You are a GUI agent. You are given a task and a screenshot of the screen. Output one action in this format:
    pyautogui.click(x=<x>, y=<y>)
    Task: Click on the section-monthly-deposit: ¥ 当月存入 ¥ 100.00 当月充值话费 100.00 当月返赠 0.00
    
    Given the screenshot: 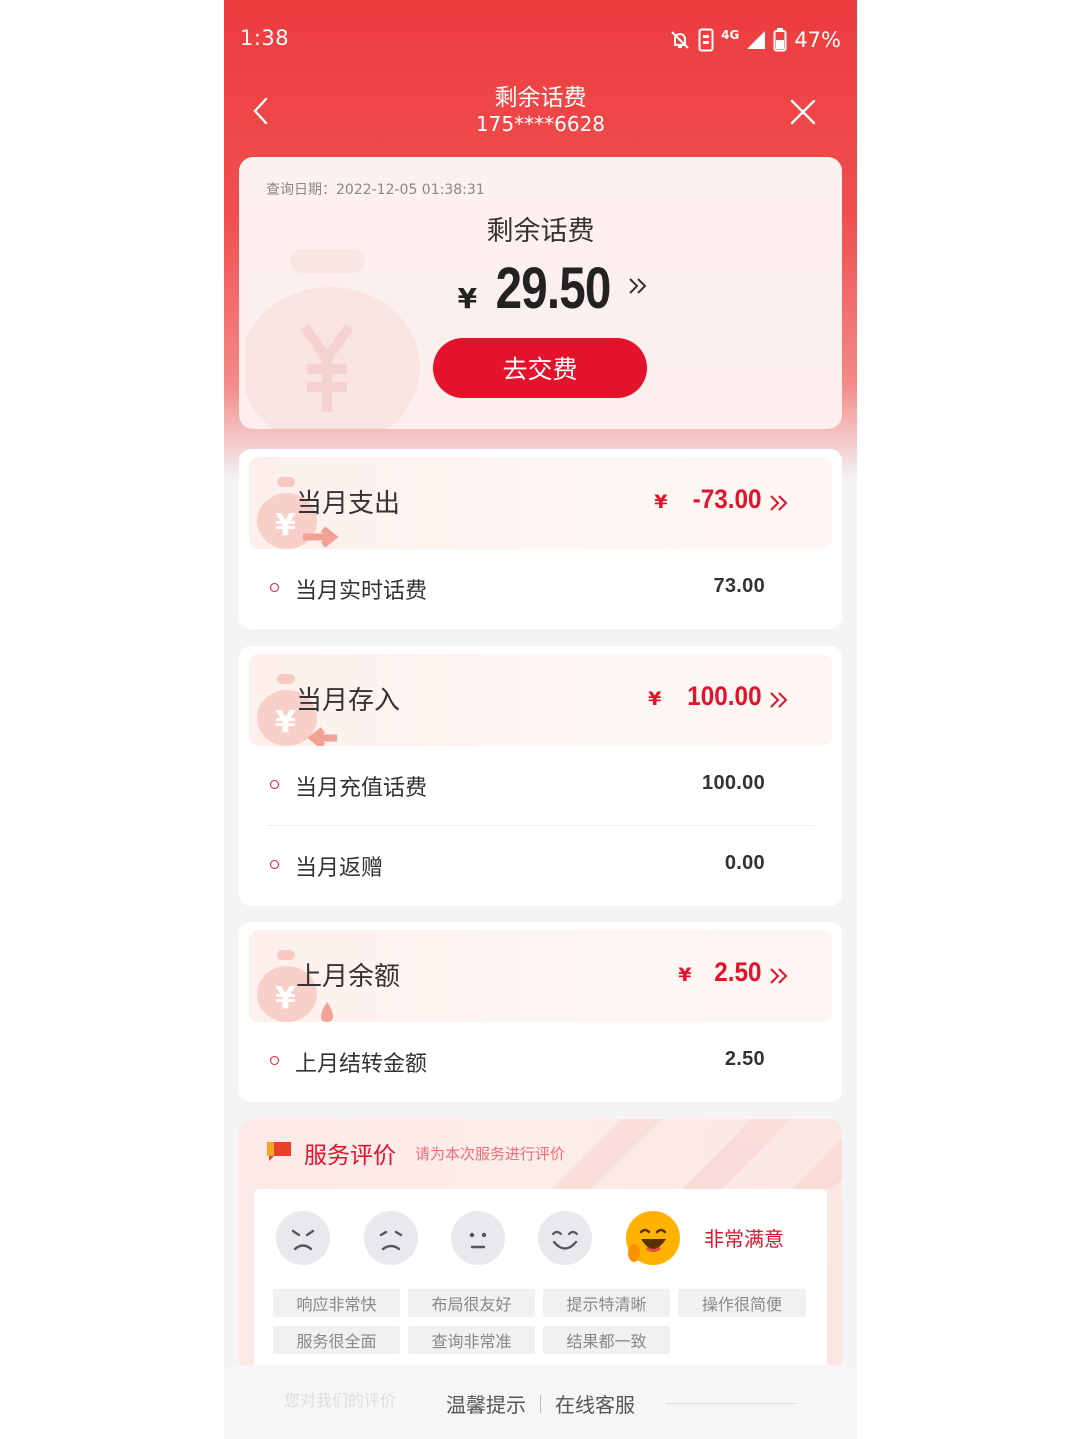 What is the action you would take?
    pyautogui.click(x=540, y=776)
    